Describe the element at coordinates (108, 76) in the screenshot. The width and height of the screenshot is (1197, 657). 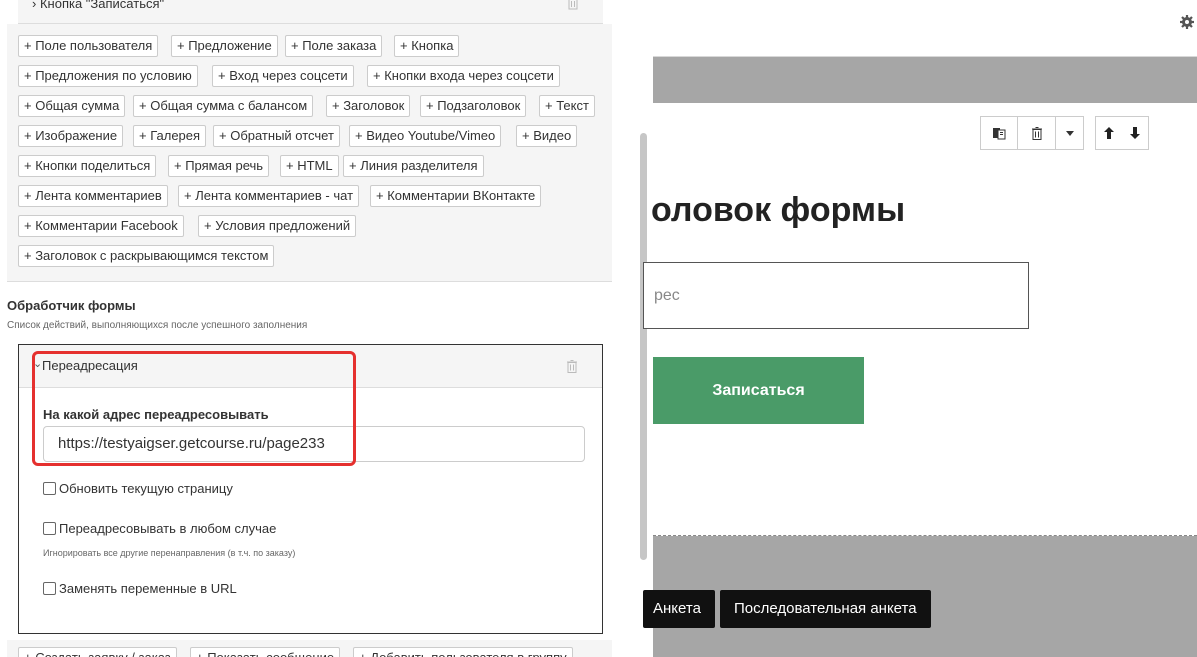
I see `add-conditional-offers-button: + Предложения по условию` at that location.